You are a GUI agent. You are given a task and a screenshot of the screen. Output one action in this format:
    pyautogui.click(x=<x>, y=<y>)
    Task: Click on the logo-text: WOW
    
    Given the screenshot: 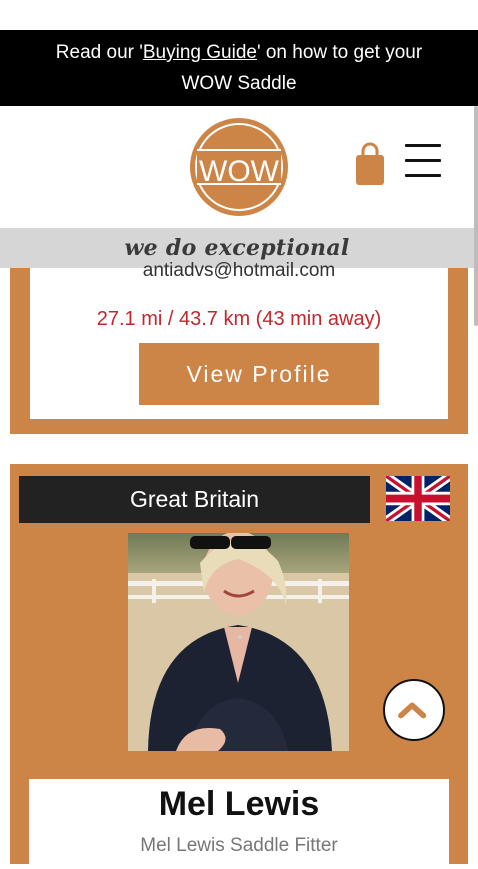 What is the action you would take?
    pyautogui.click(x=239, y=171)
    